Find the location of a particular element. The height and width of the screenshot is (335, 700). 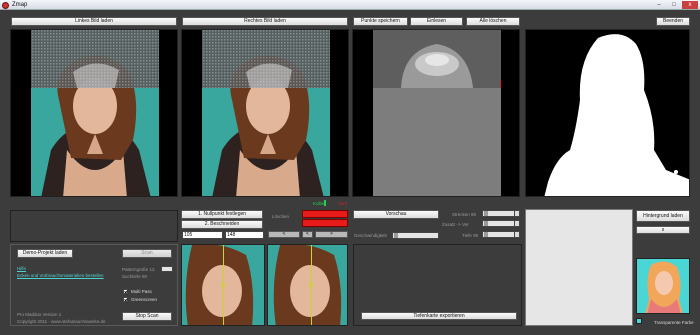

info-panel is located at coordinates (94, 226).